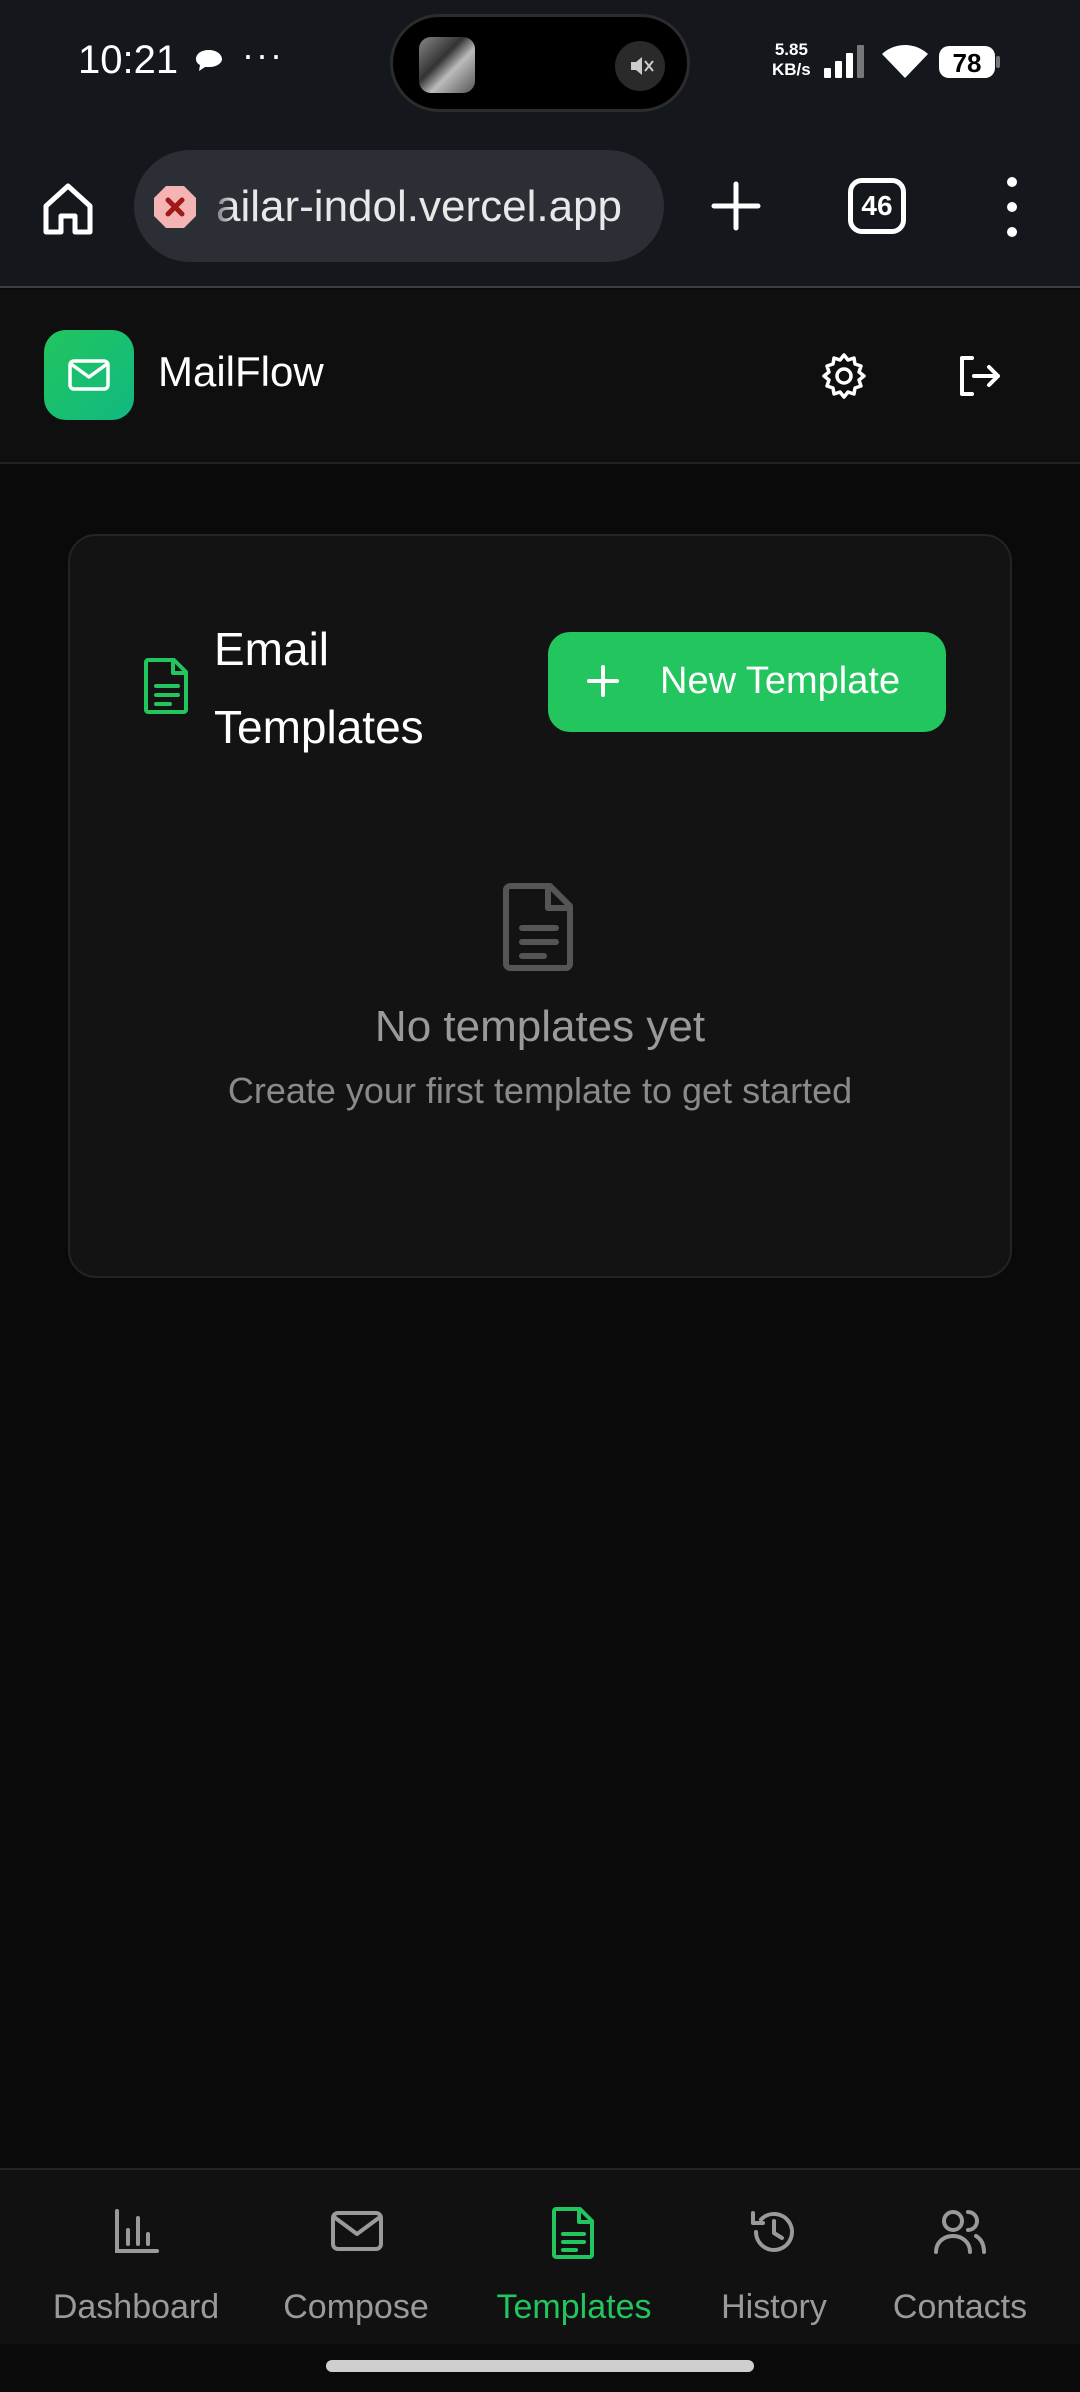  What do you see at coordinates (978, 376) in the screenshot?
I see `logout-icon` at bounding box center [978, 376].